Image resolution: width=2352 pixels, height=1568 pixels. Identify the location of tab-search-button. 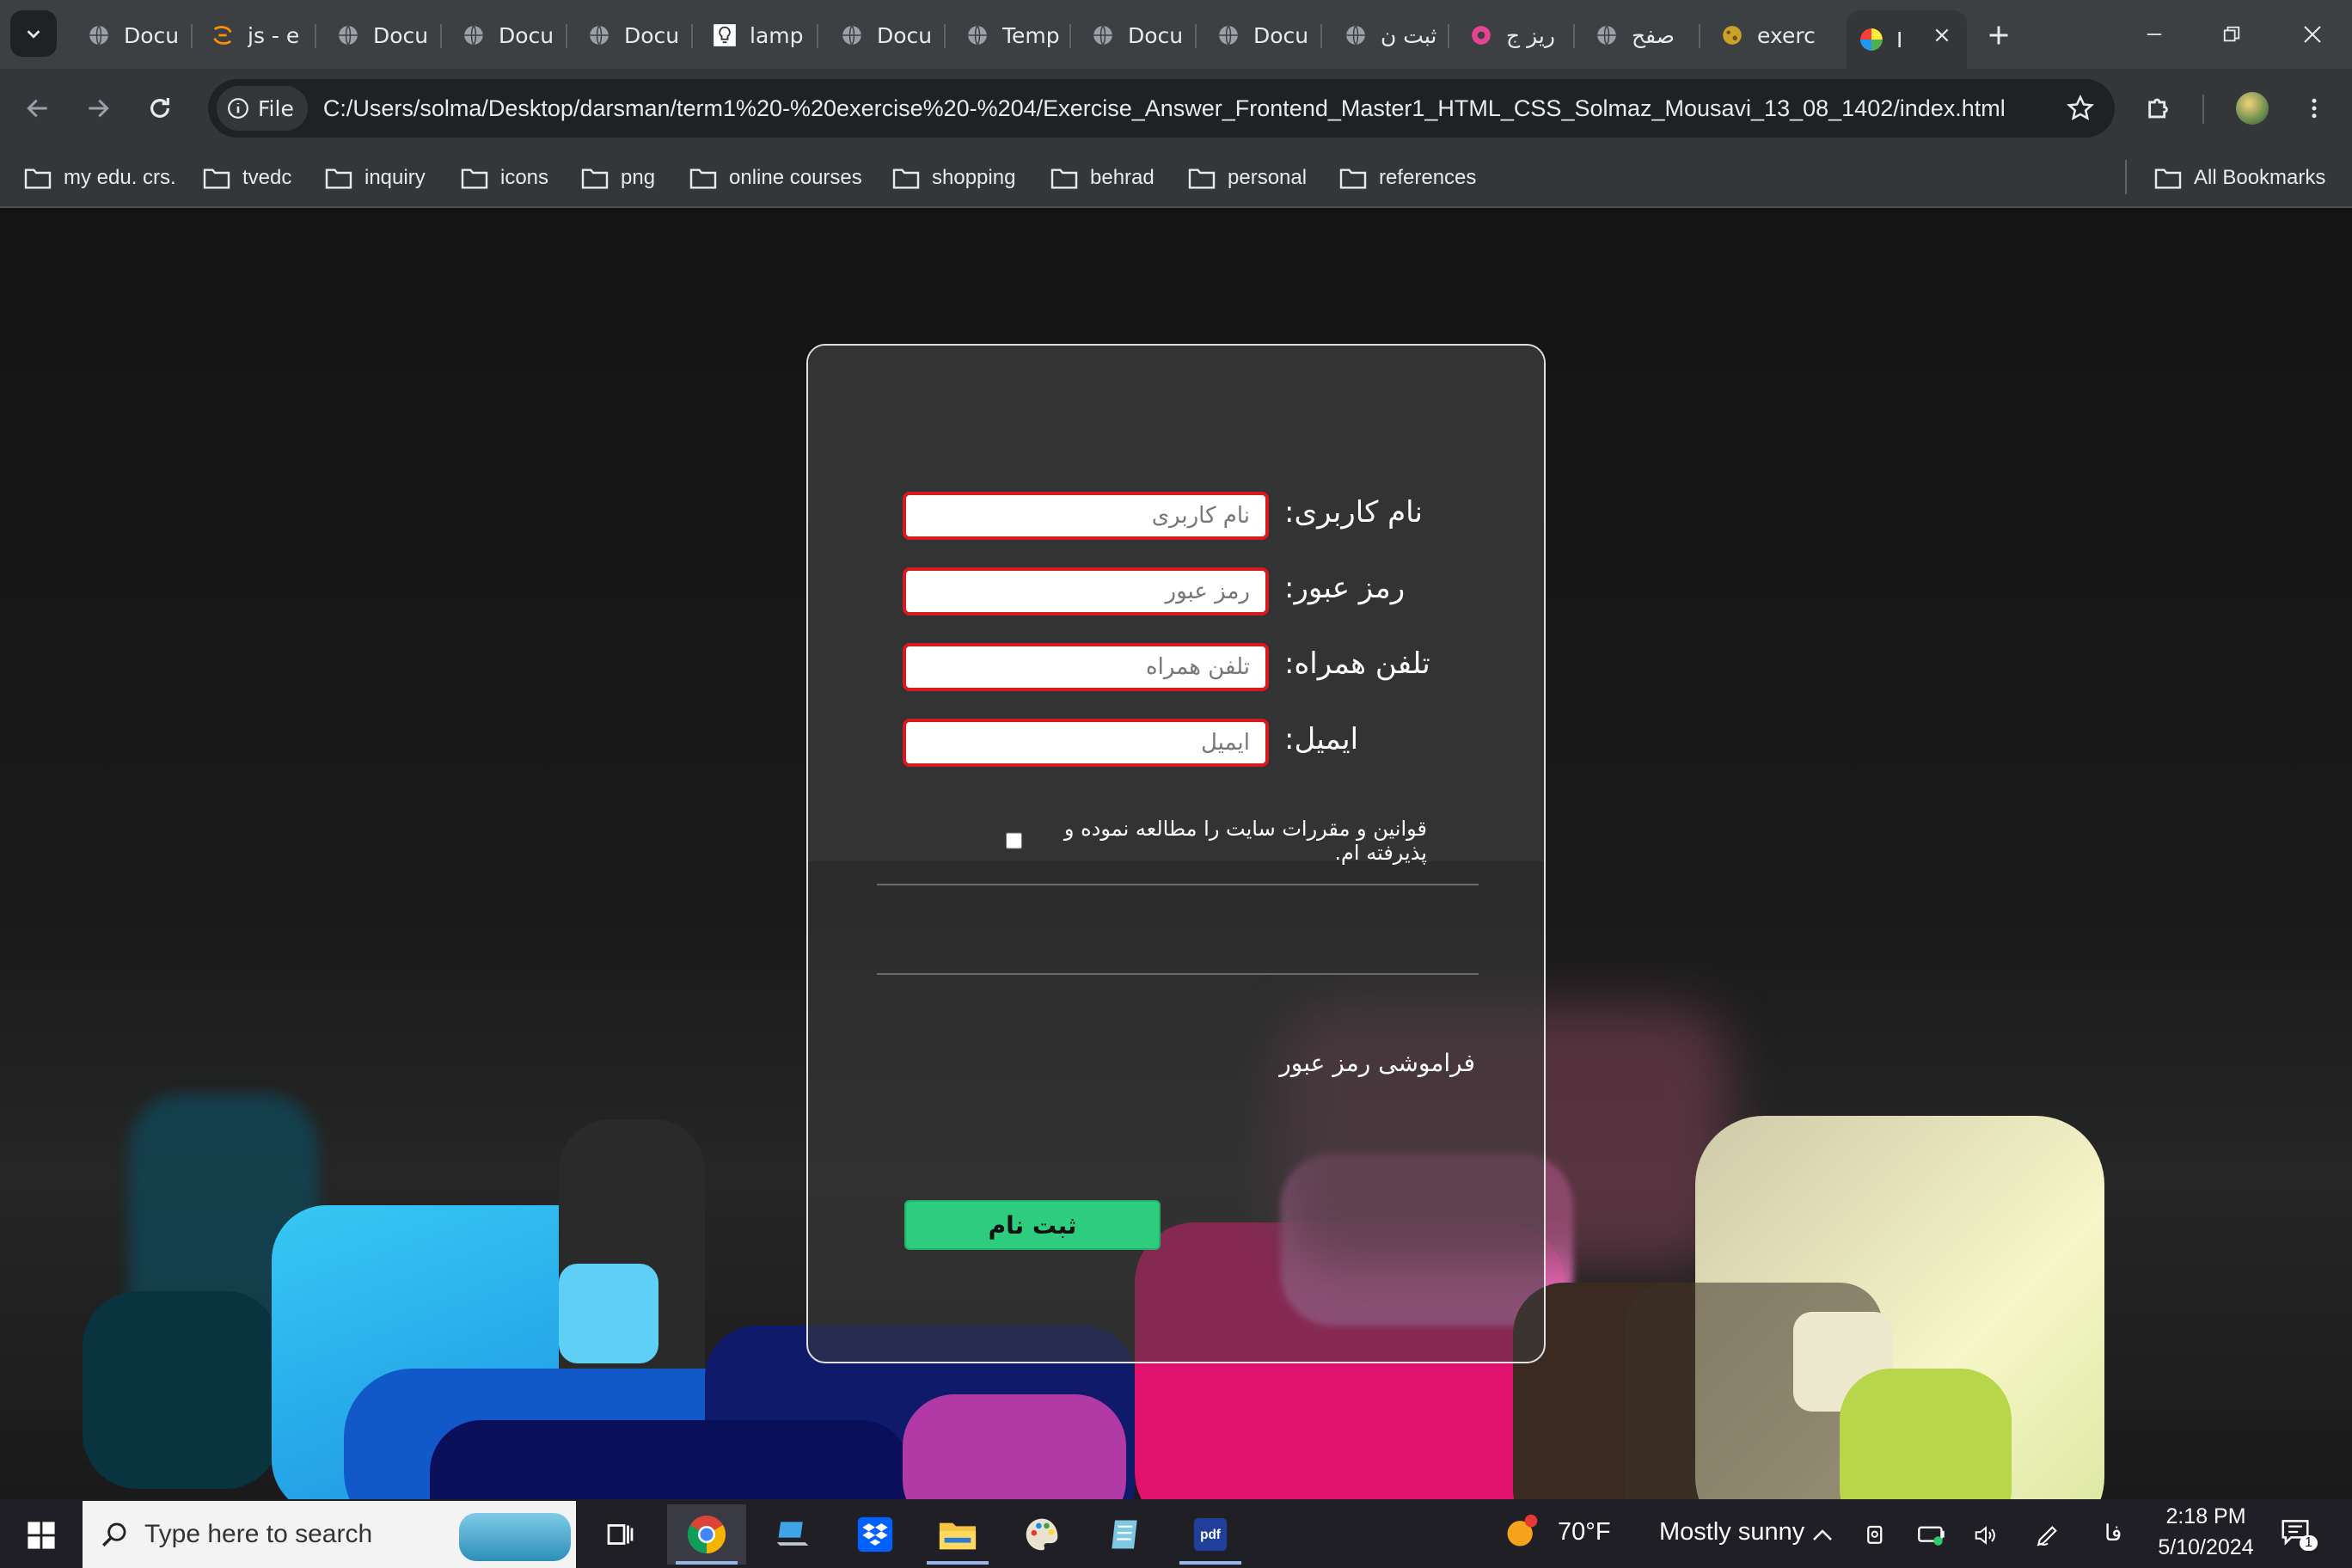
(33, 33).